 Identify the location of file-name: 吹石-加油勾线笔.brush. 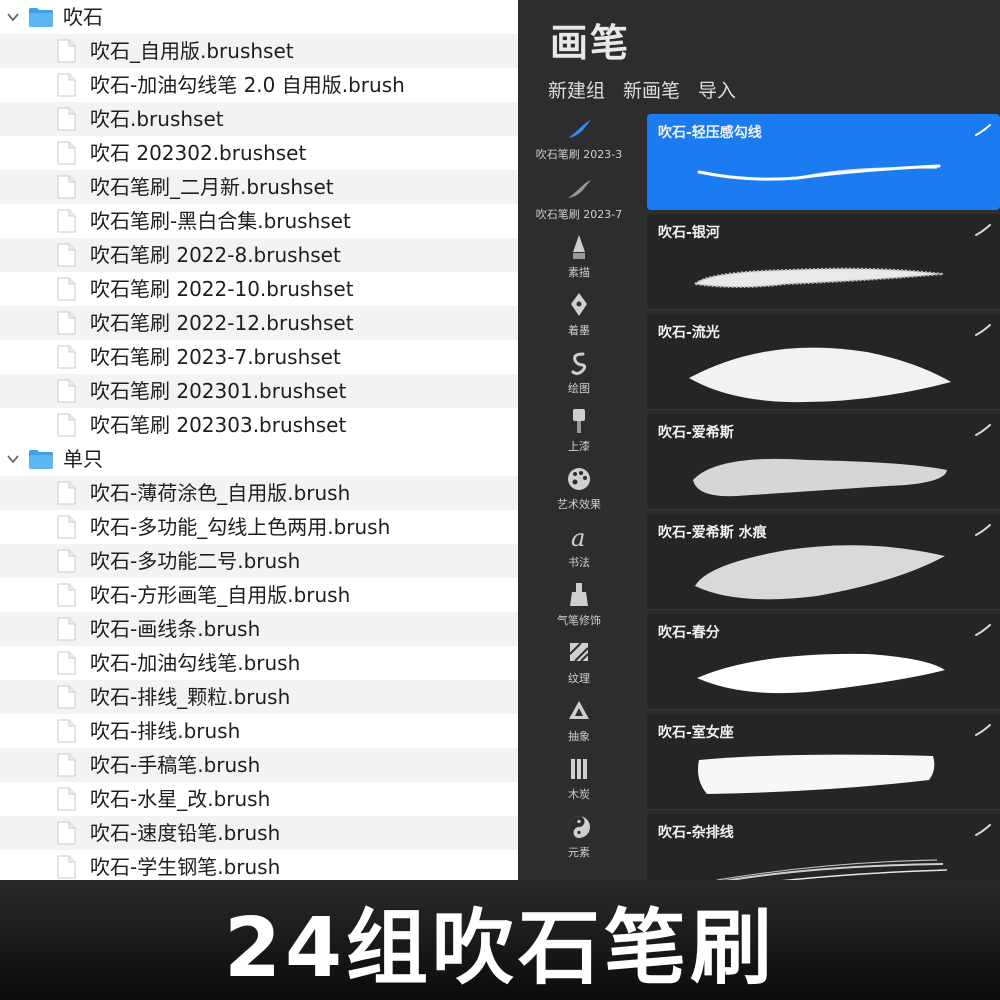
(195, 663).